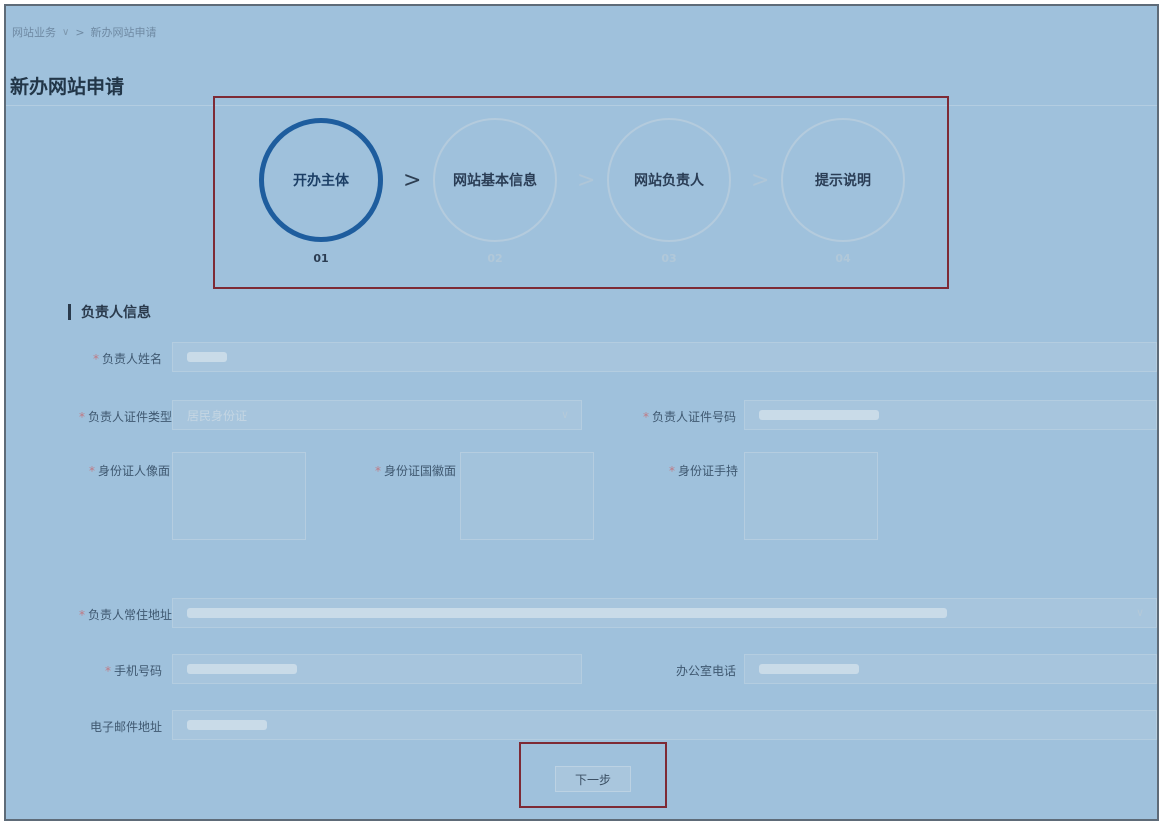 This screenshot has width=1165, height=827. I want to click on section-title: 负责人信息, so click(109, 312).